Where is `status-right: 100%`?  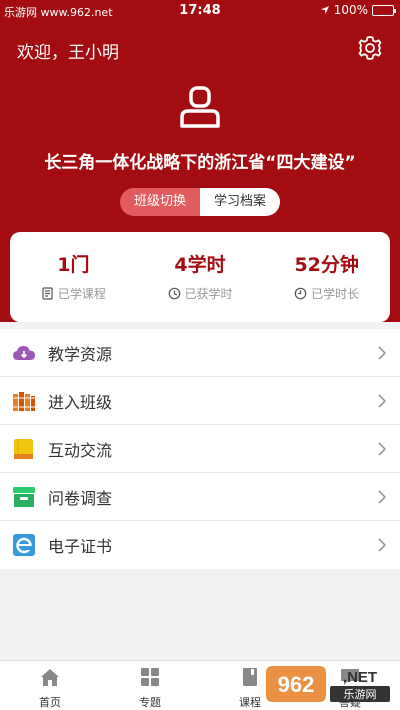 status-right: 100% is located at coordinates (358, 10).